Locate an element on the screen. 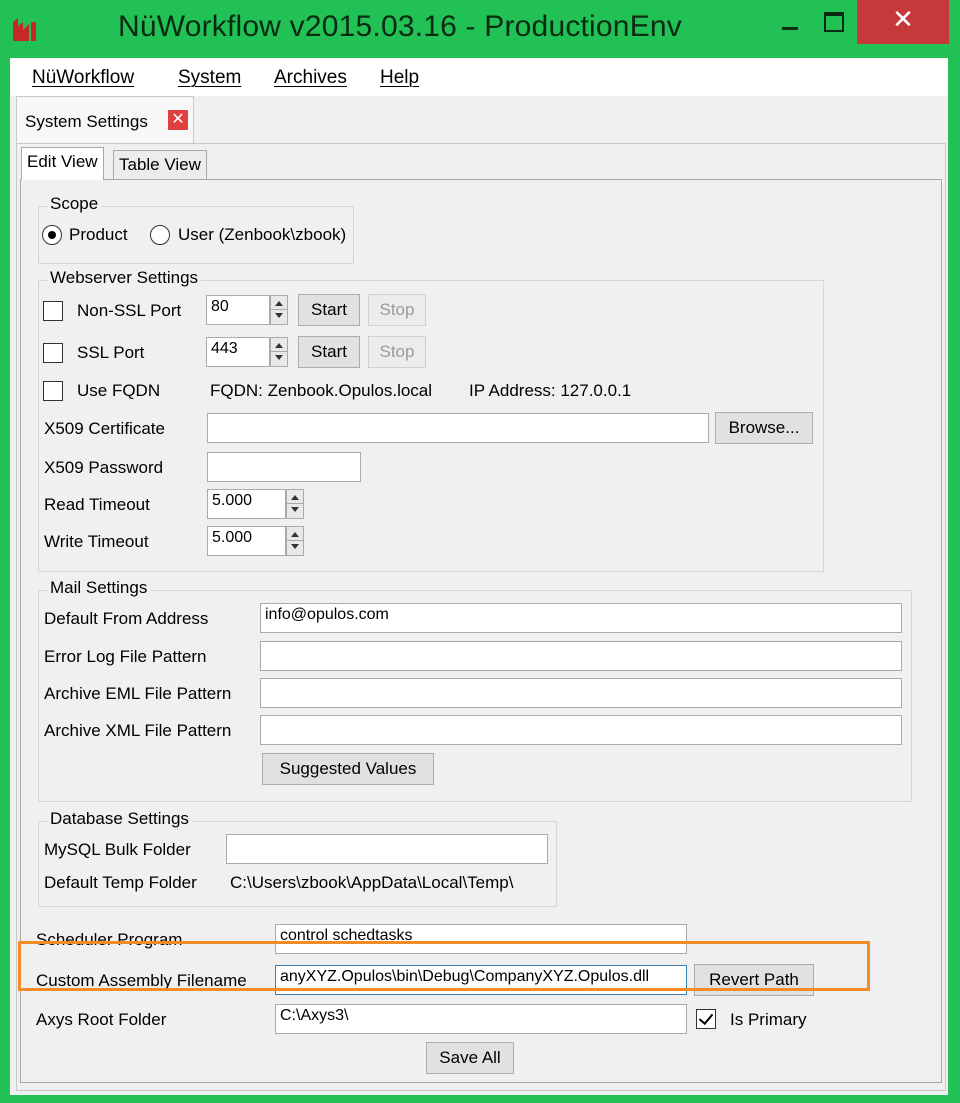 The image size is (960, 1103). ssl-start-button: Start is located at coordinates (329, 352).